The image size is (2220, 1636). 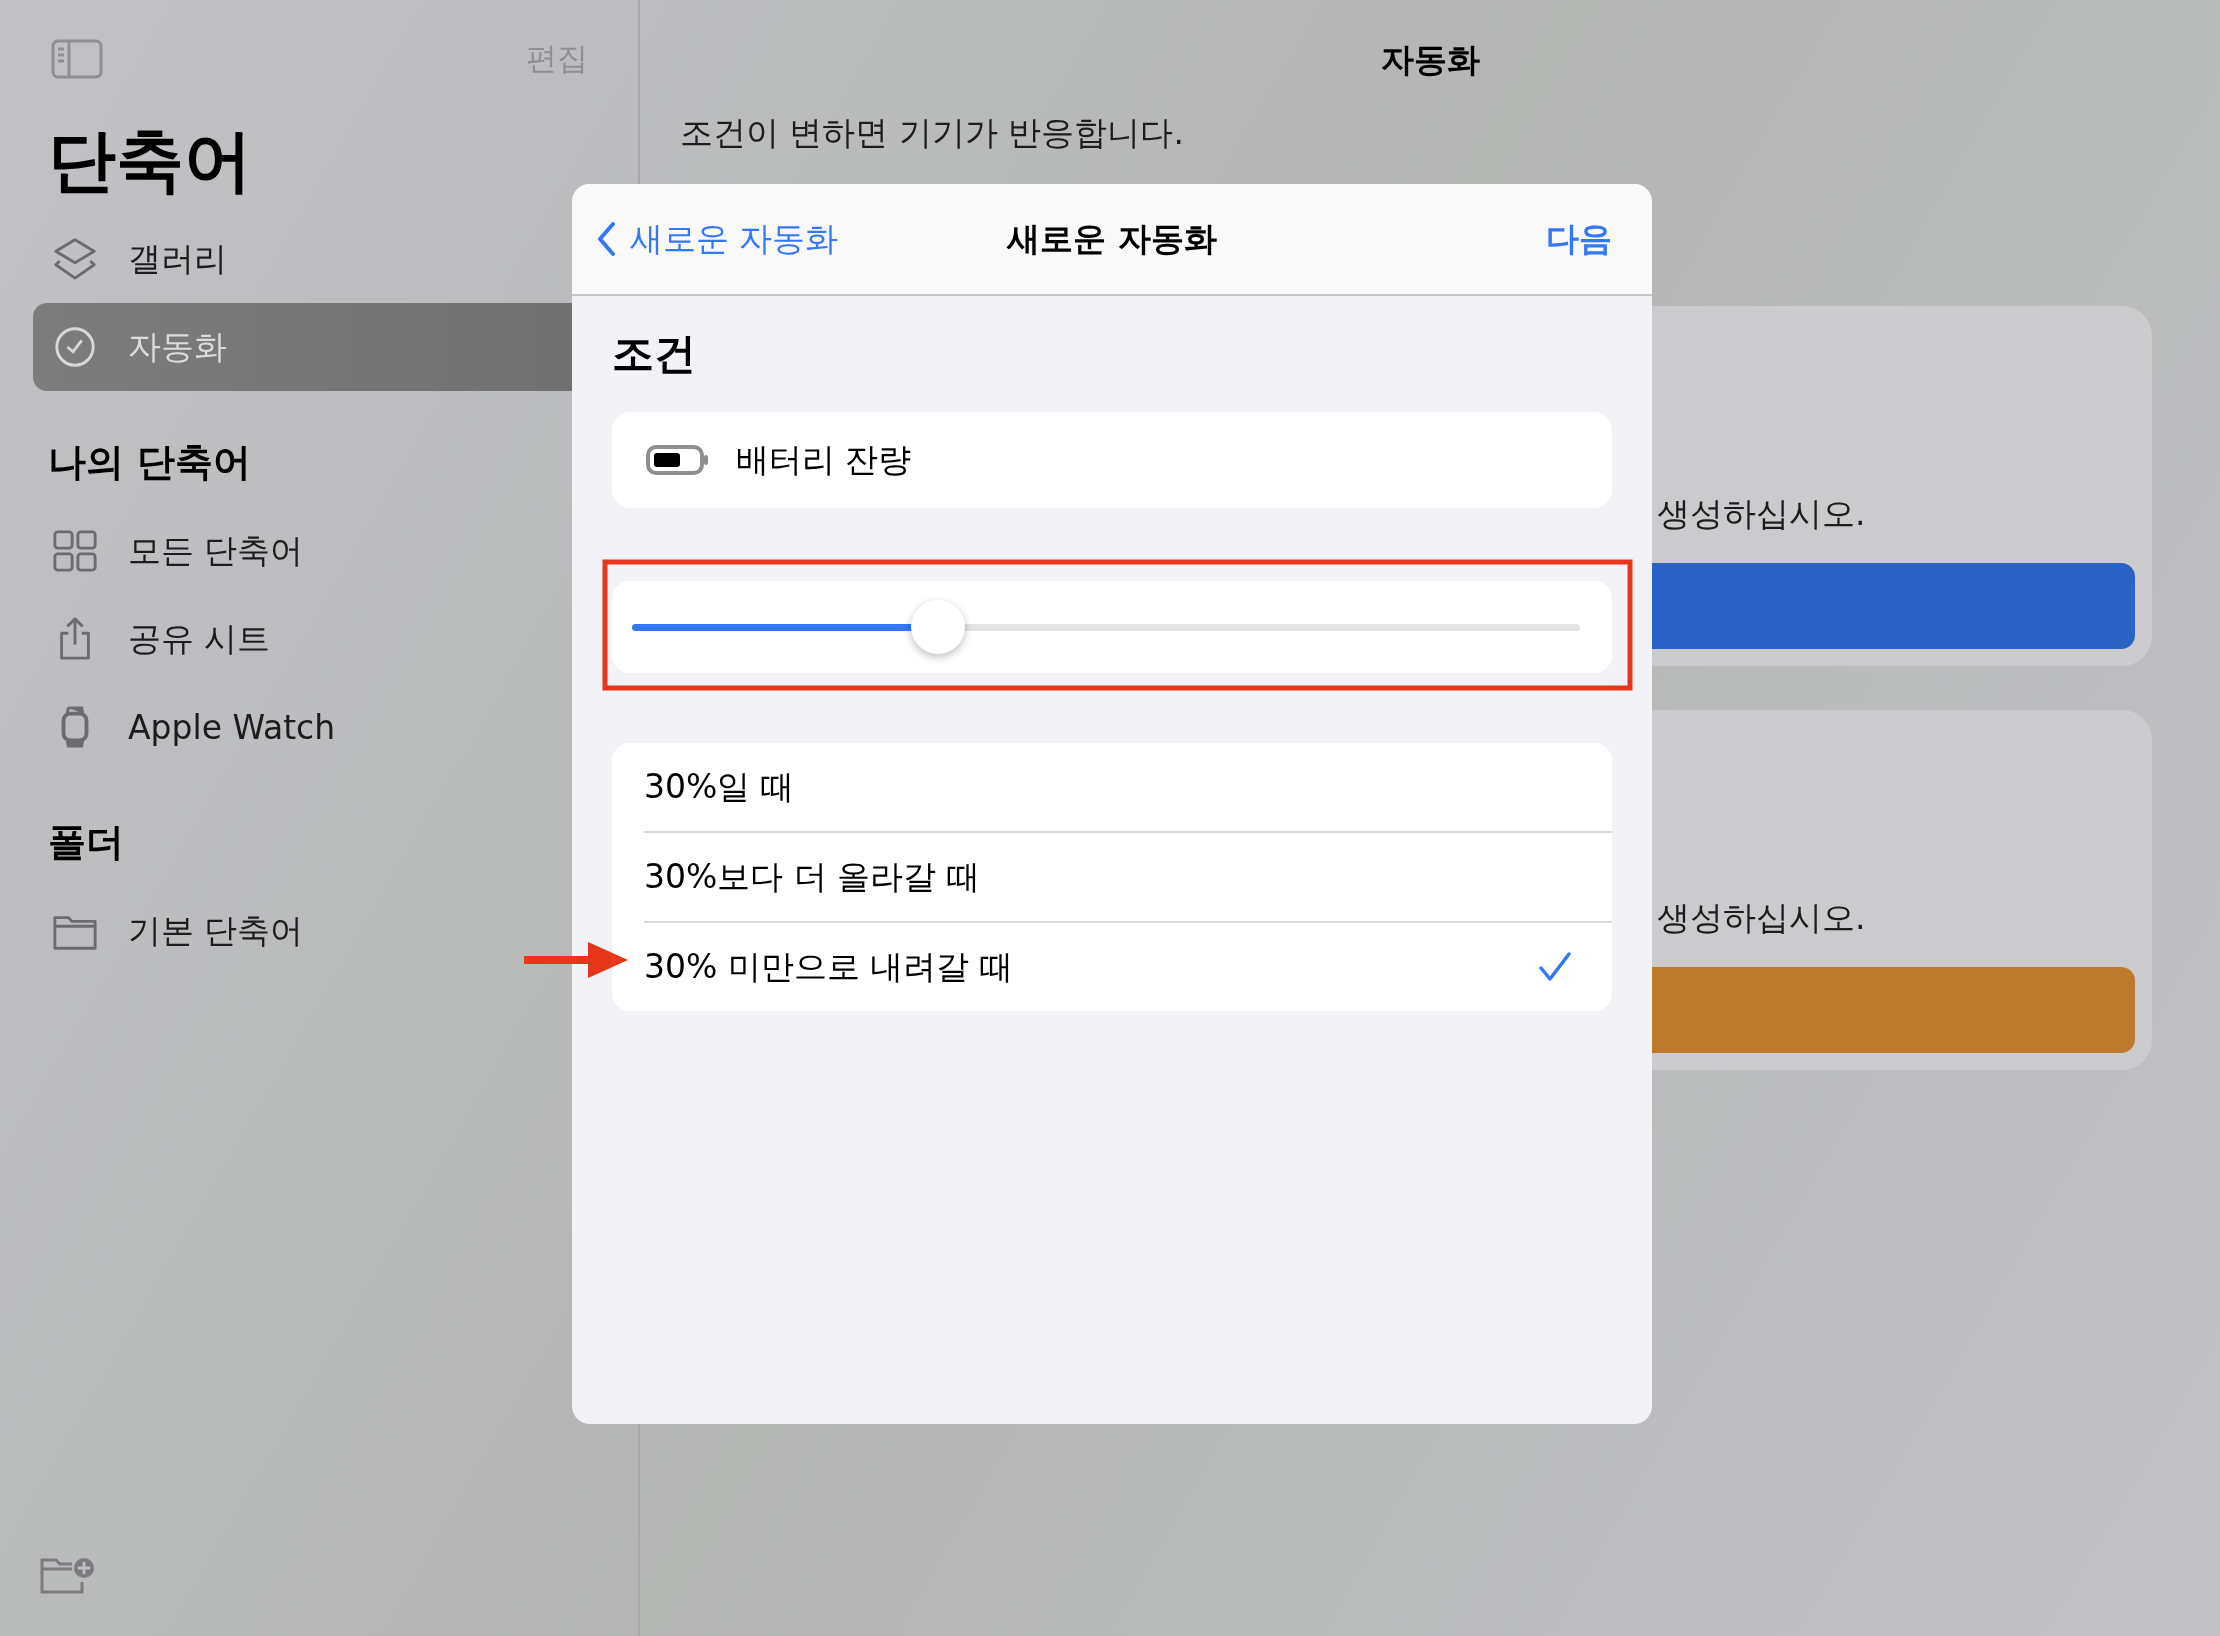 What do you see at coordinates (1112, 238) in the screenshot?
I see `modal-title: 새로운 자동화` at bounding box center [1112, 238].